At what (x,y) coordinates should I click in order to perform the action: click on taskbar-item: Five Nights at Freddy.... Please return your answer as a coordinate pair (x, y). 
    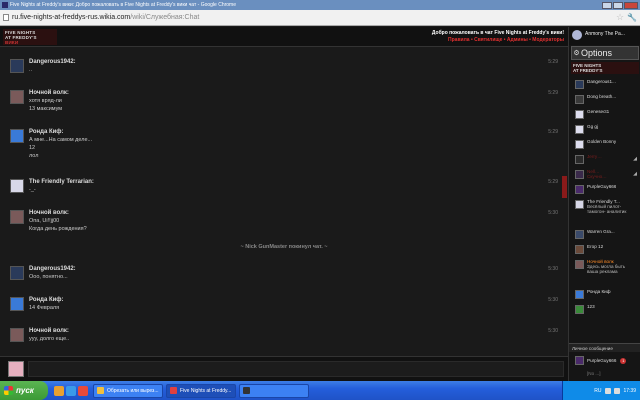
    Looking at the image, I should click on (201, 390).